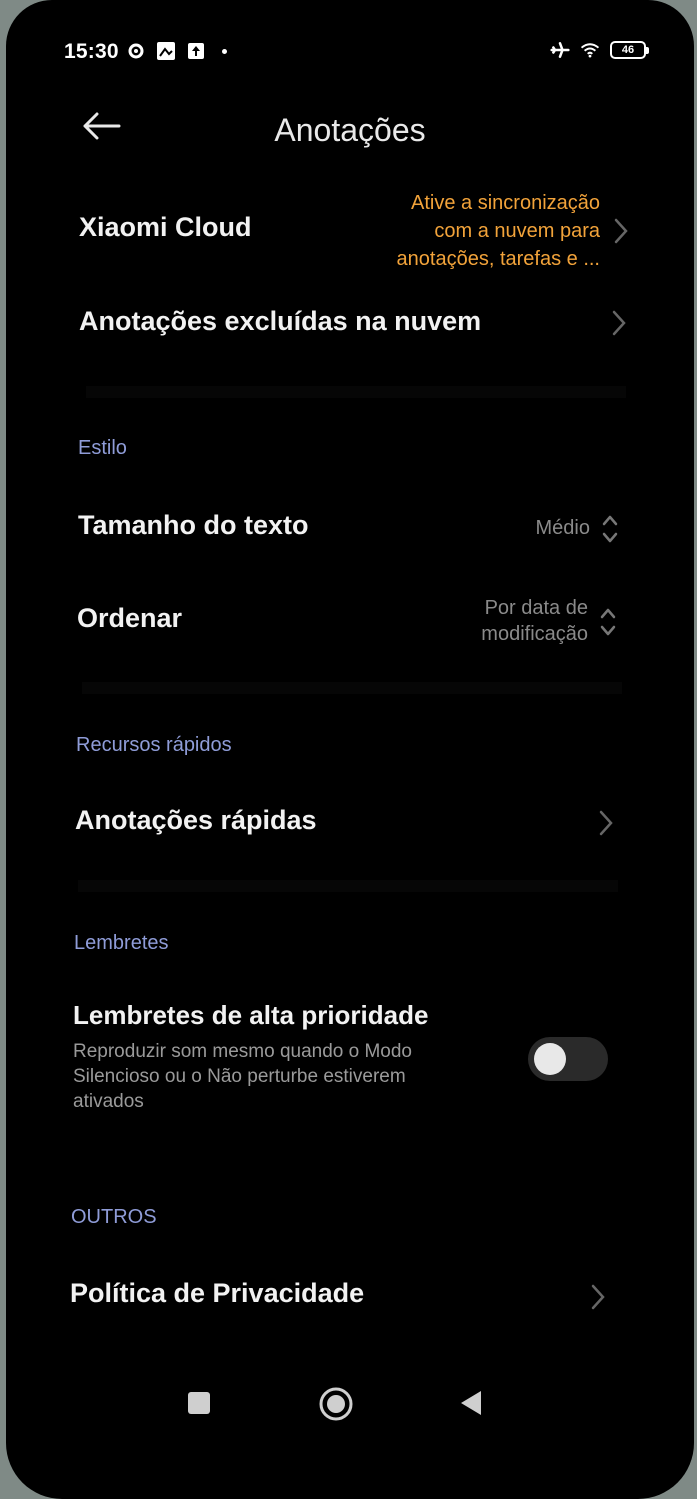 The width and height of the screenshot is (697, 1499). I want to click on text-size-value: Médio, so click(562, 528).